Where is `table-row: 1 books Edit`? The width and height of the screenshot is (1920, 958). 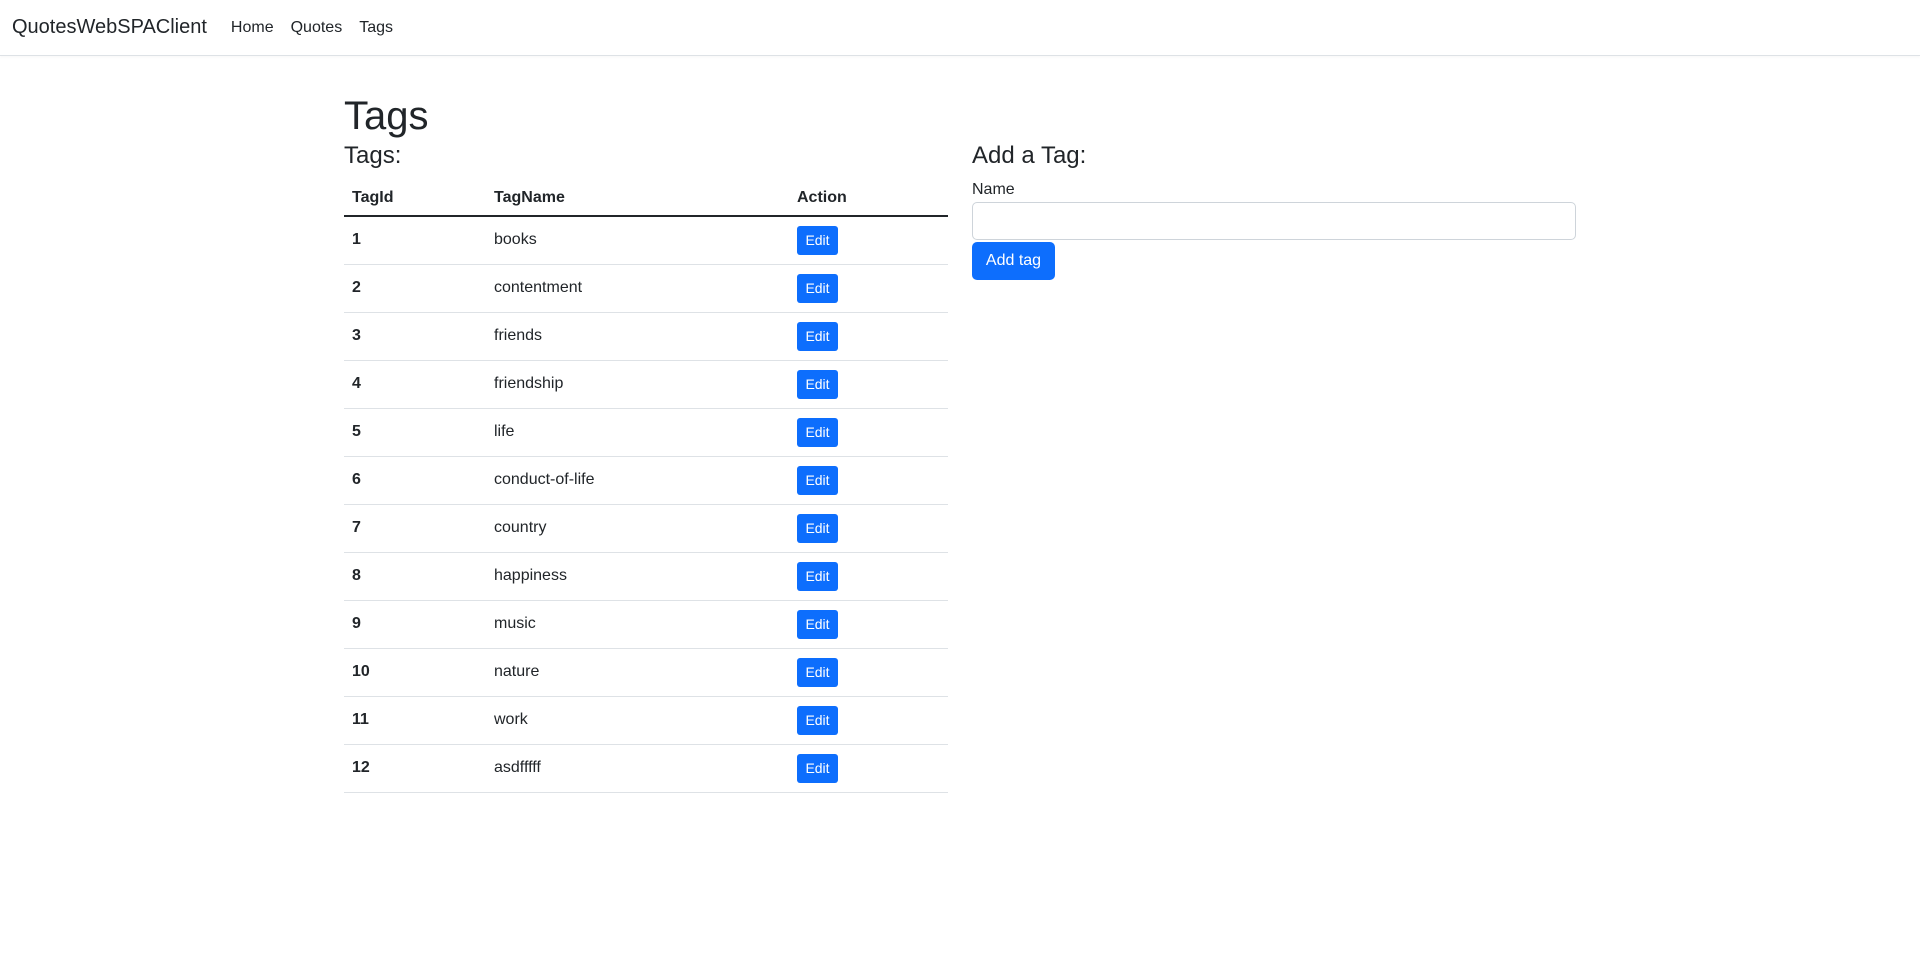
table-row: 1 books Edit is located at coordinates (646, 240).